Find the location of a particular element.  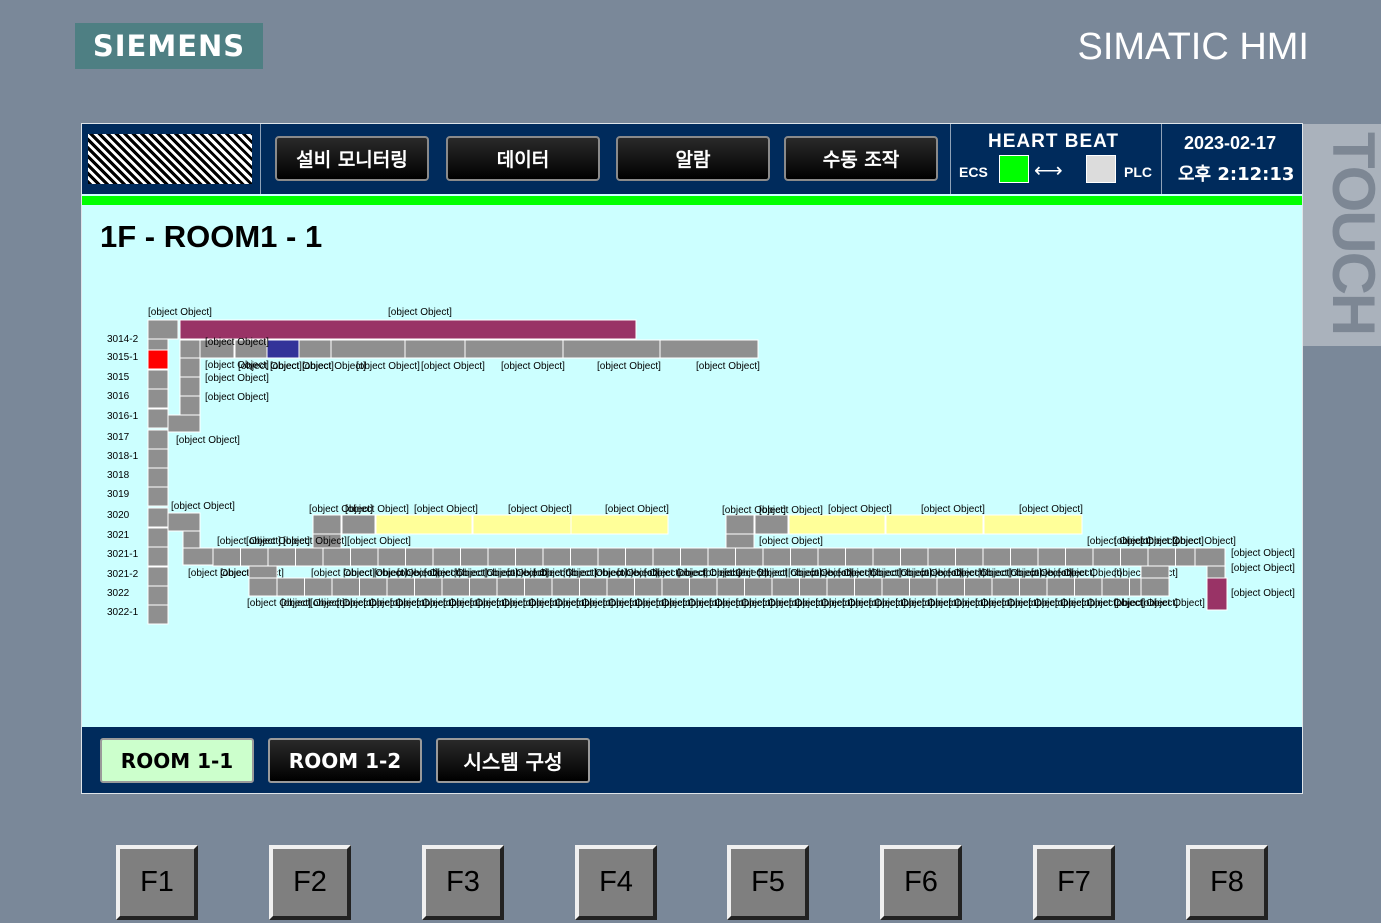

system-config-button: 시스템 구성 is located at coordinates (513, 760).